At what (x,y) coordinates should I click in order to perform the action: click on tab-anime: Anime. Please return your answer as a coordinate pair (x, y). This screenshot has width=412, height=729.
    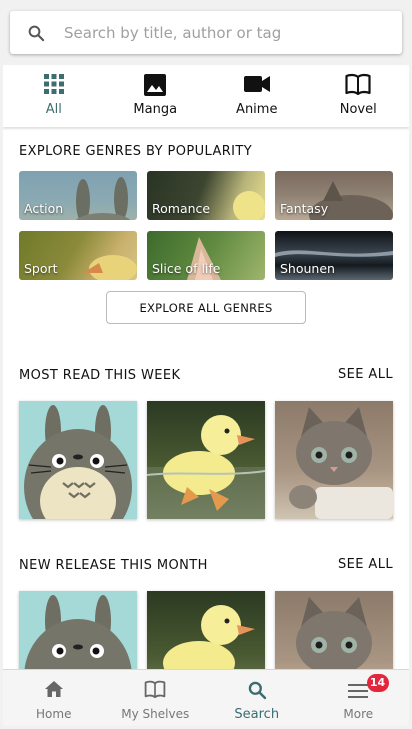
    Looking at the image, I should click on (257, 96).